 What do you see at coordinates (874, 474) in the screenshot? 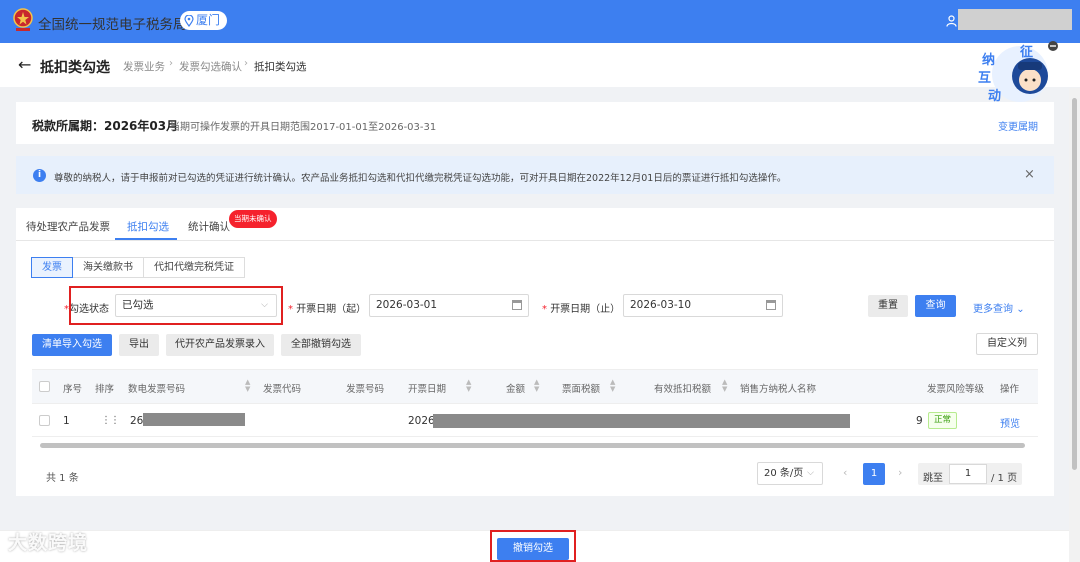
I see `page-number-current: 1` at bounding box center [874, 474].